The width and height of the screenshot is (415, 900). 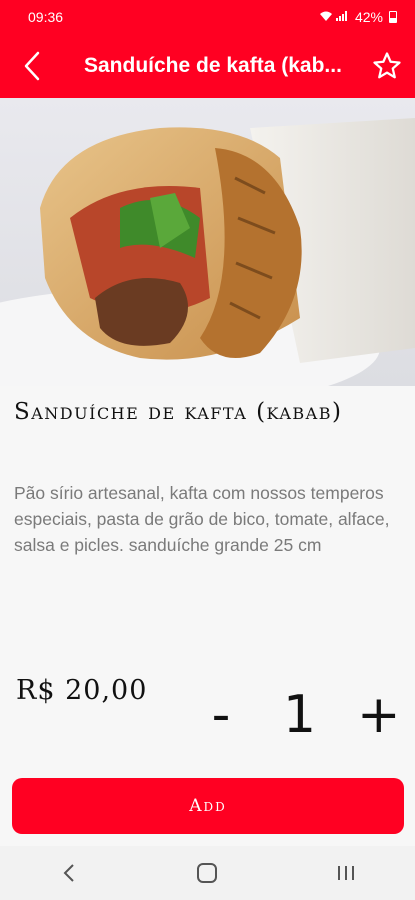 What do you see at coordinates (82, 690) in the screenshot?
I see `product-price: R$ 20,00` at bounding box center [82, 690].